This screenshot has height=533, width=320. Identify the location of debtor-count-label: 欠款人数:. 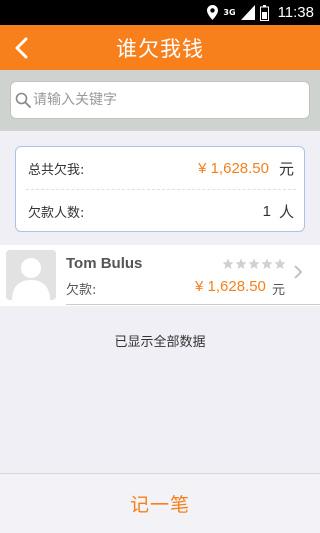
(56, 213).